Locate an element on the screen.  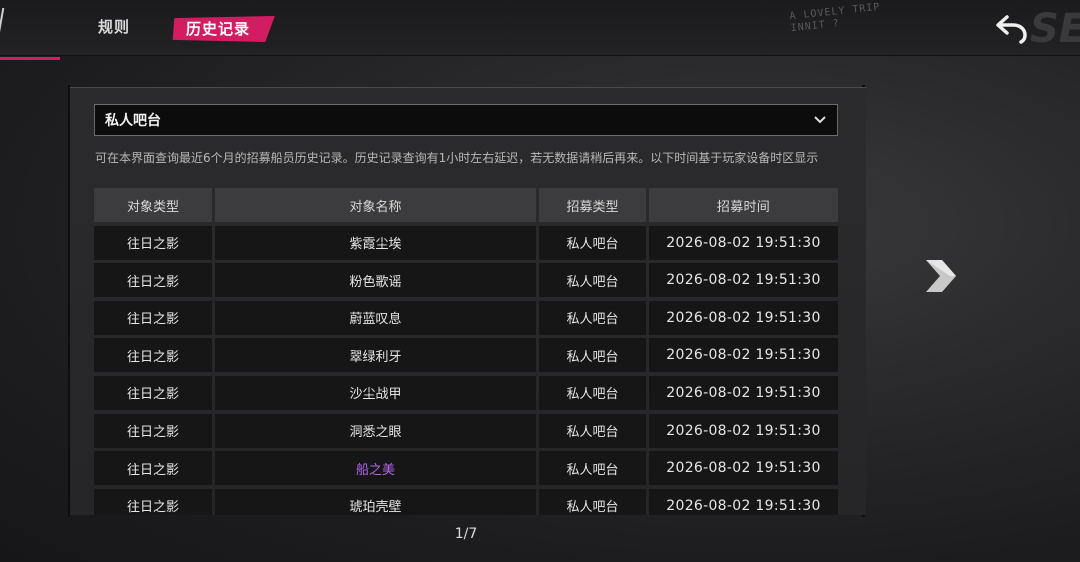
column-header-type: 对象类型 is located at coordinates (153, 205).